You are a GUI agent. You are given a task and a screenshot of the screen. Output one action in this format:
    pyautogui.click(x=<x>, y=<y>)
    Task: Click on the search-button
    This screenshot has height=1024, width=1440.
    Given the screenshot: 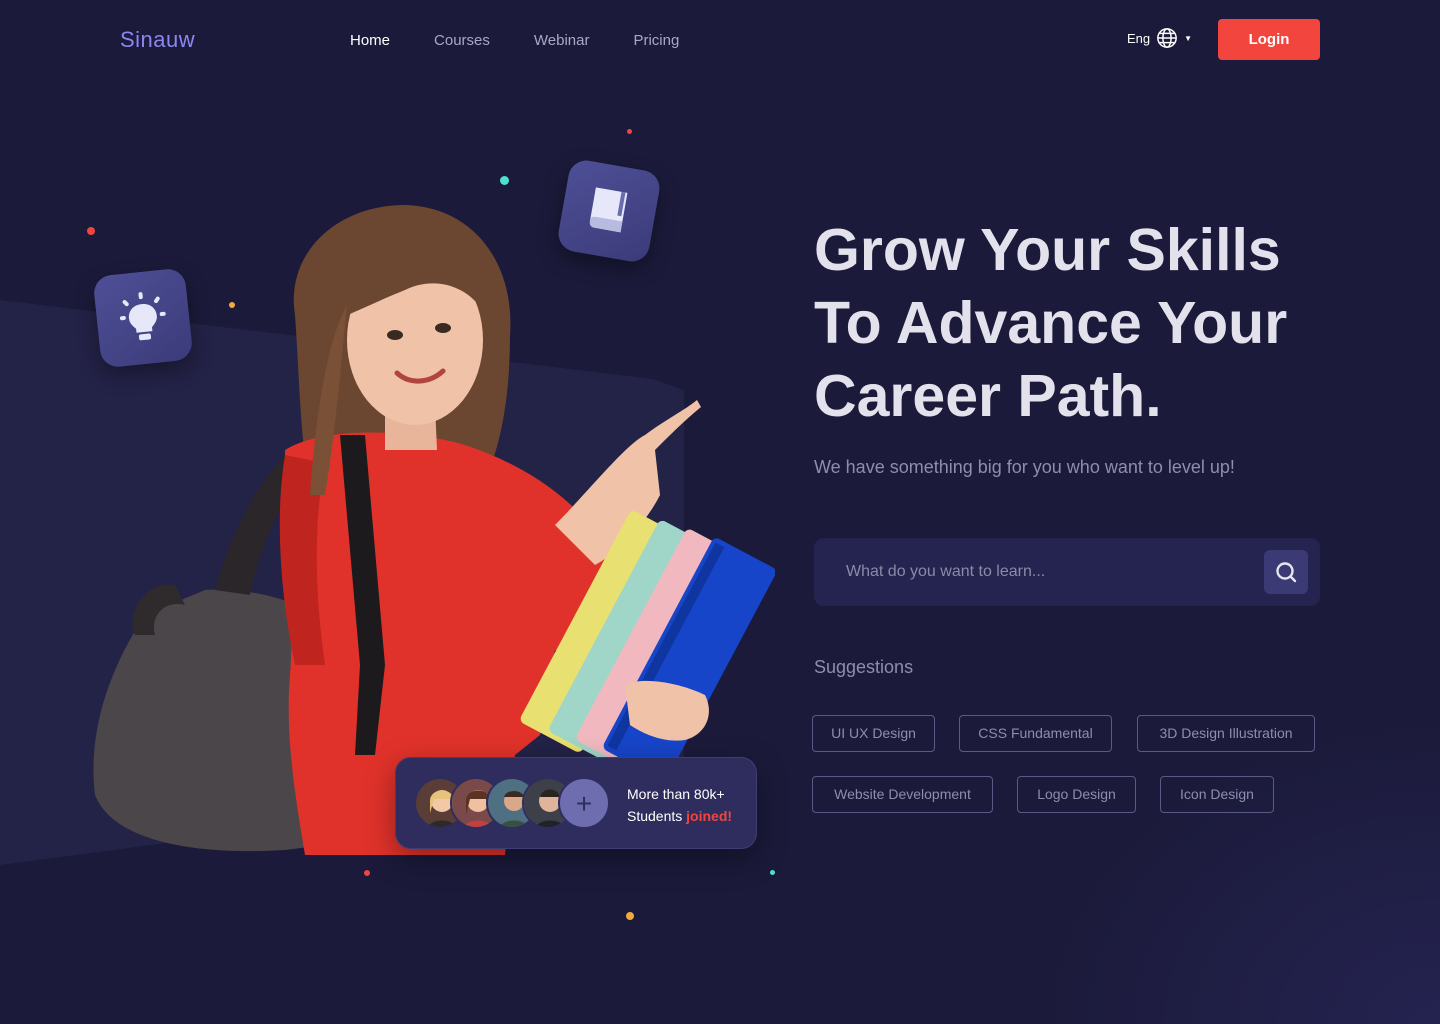 What is the action you would take?
    pyautogui.click(x=1286, y=572)
    